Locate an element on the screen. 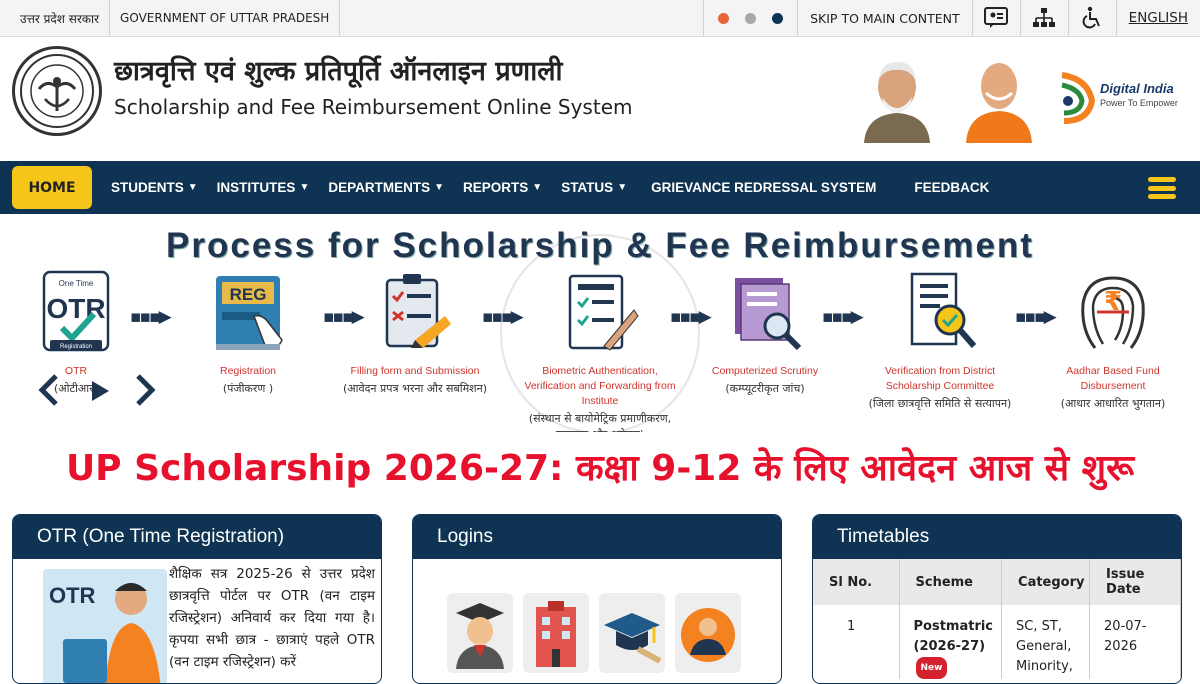  otr-icon: One Time OTR Registration is located at coordinates (76, 311).